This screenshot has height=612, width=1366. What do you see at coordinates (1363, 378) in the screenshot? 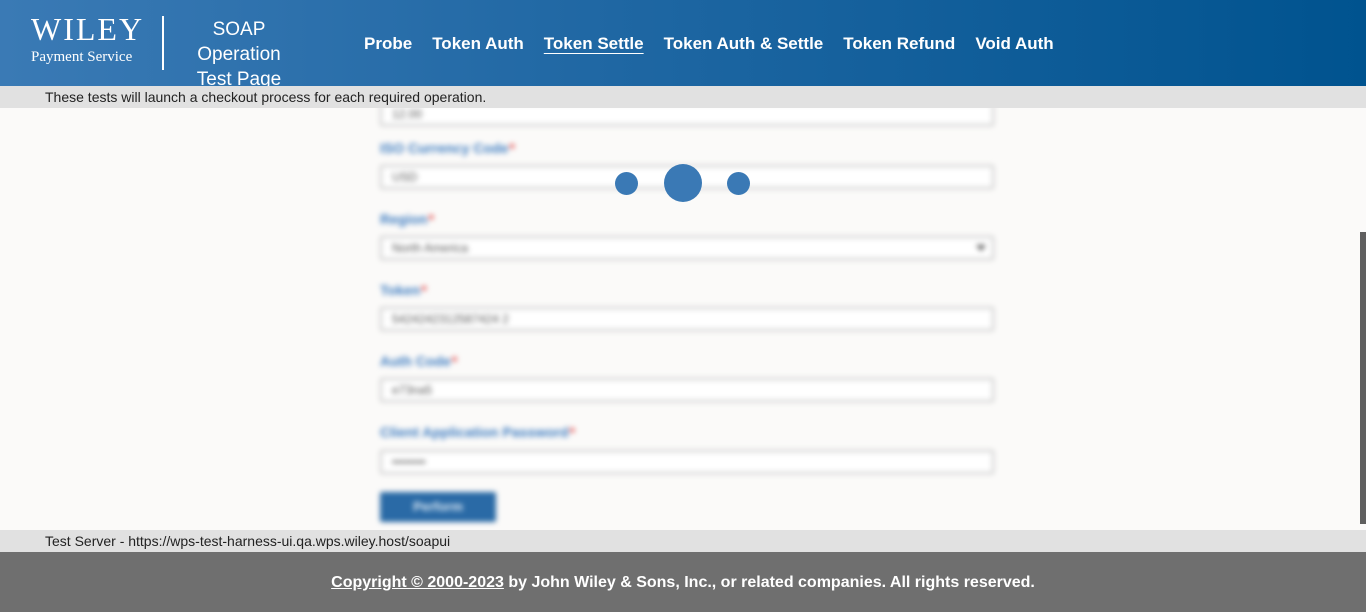
I see `scrollbar` at bounding box center [1363, 378].